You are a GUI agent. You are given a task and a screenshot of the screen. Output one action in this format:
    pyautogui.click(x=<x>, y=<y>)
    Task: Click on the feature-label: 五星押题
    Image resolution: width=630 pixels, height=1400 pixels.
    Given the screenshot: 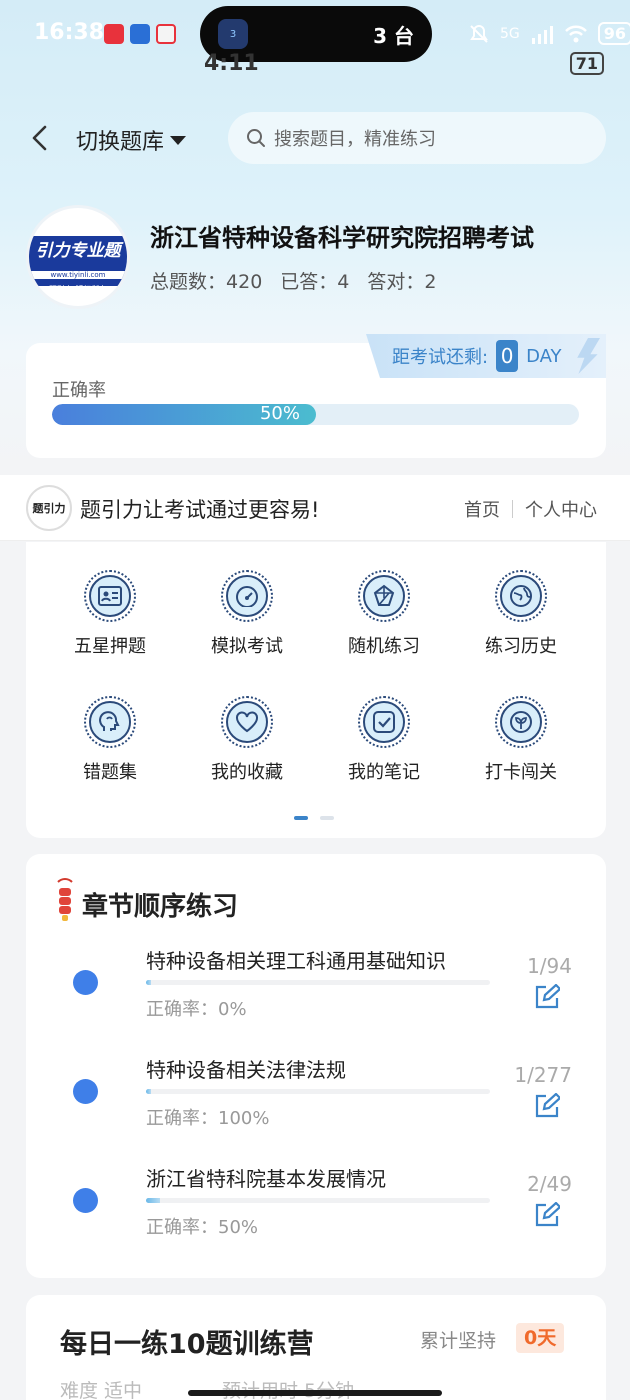 What is the action you would take?
    pyautogui.click(x=110, y=646)
    